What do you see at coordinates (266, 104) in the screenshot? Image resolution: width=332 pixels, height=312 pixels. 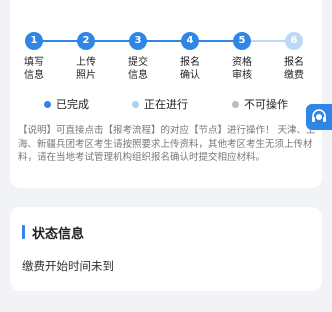 I see `legend-disabled-label: 不可操作` at bounding box center [266, 104].